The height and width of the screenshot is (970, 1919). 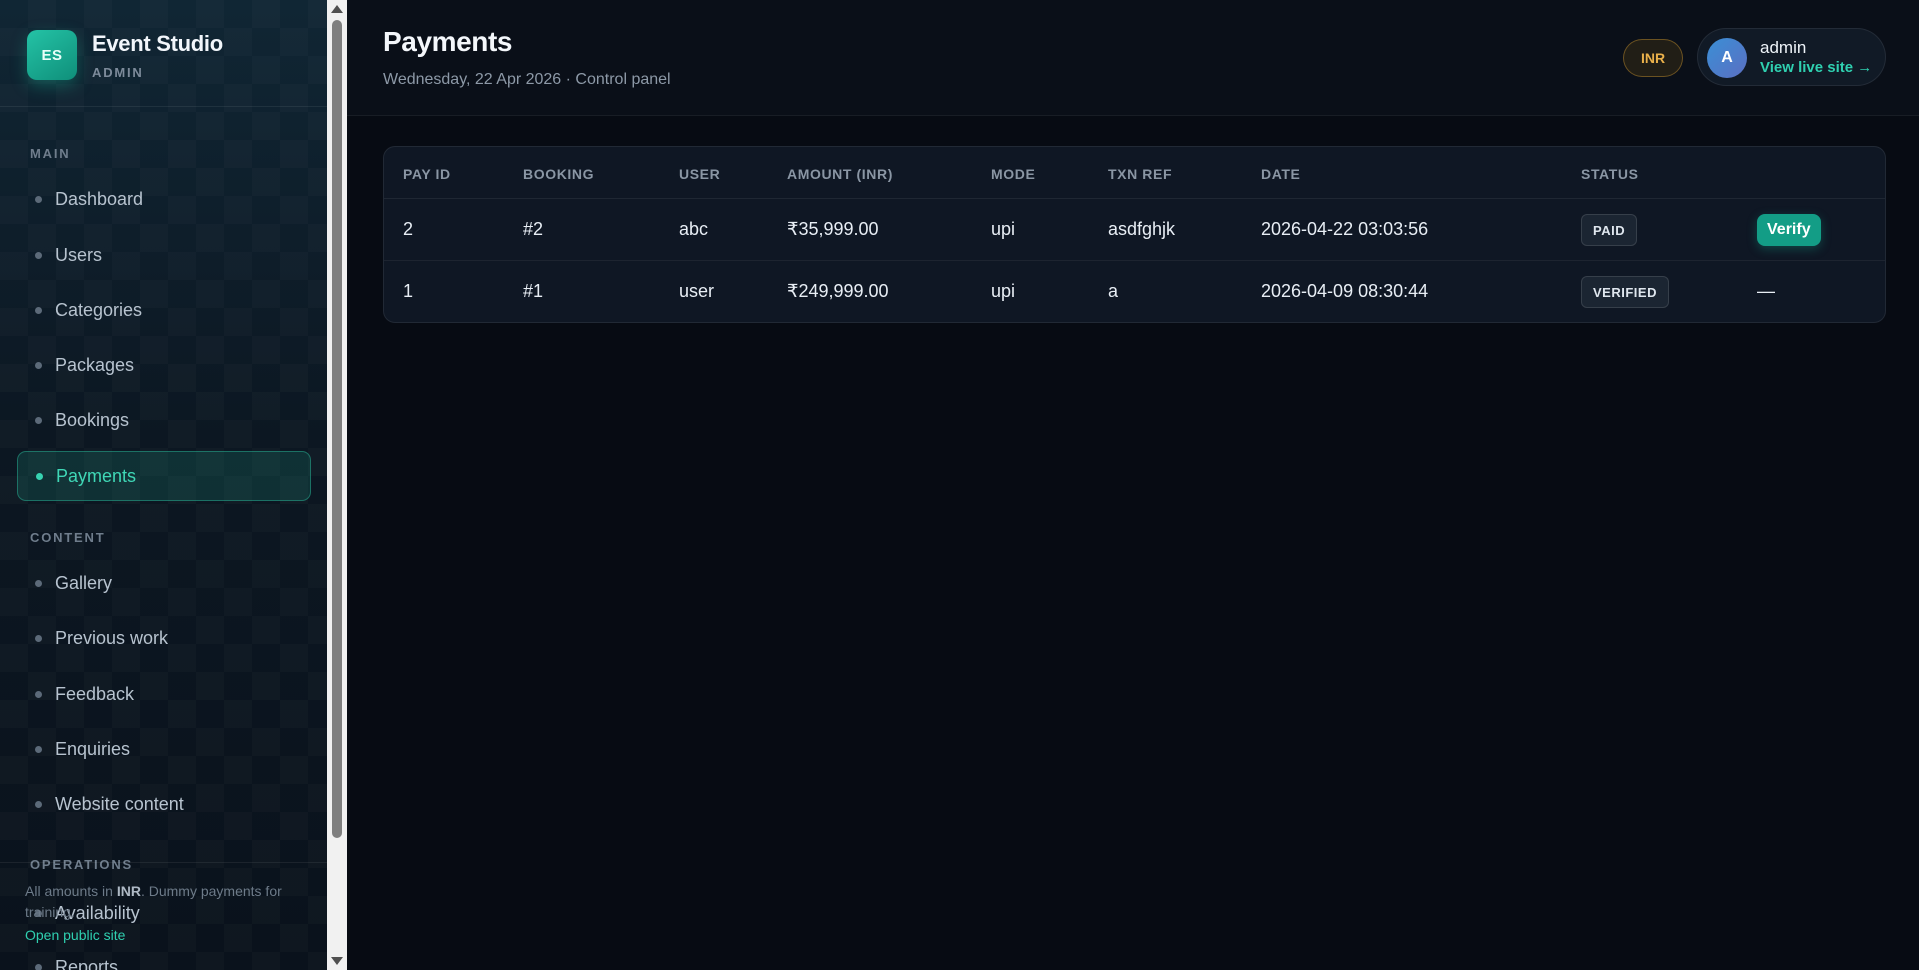 What do you see at coordinates (697, 291) in the screenshot?
I see `cell-user: user` at bounding box center [697, 291].